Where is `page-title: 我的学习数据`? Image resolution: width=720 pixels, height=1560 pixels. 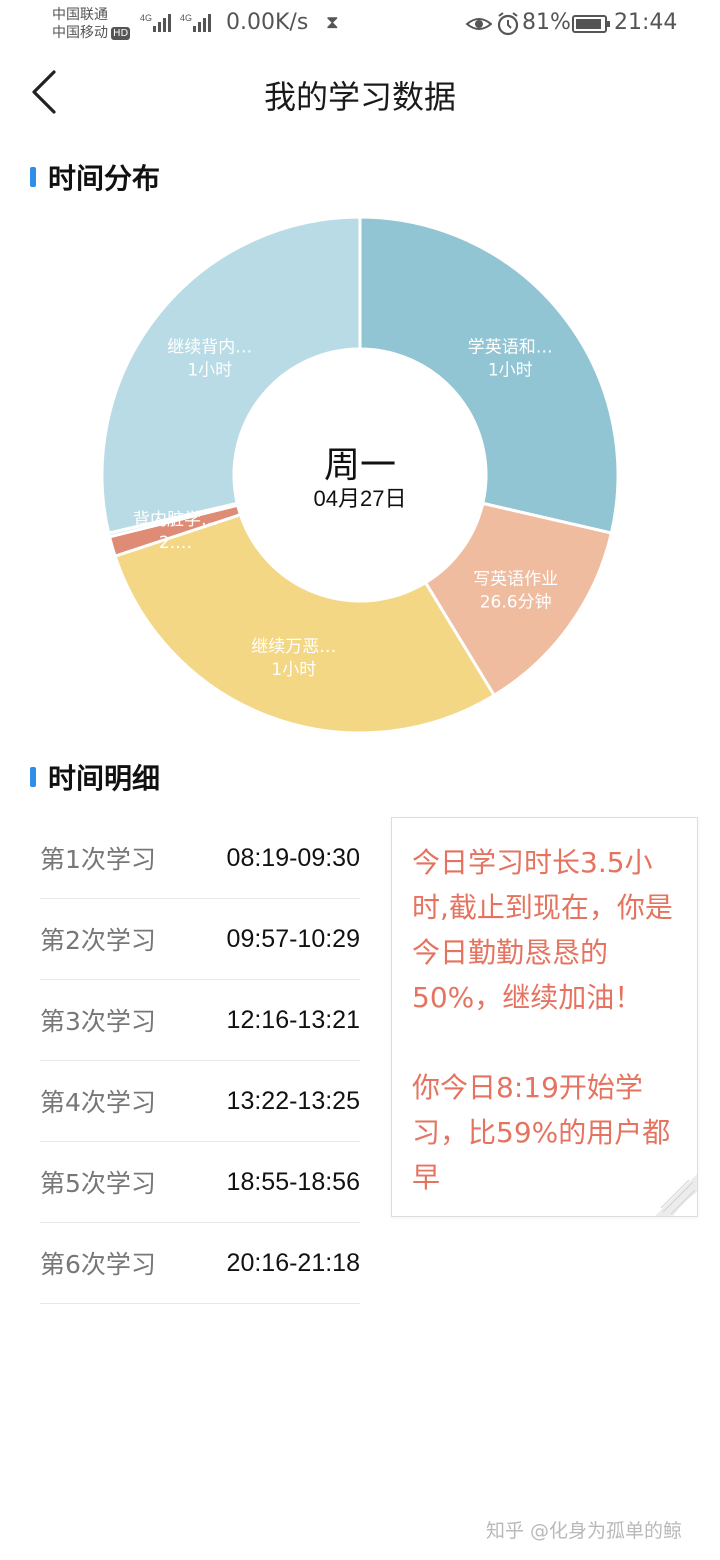 page-title: 我的学习数据 is located at coordinates (359, 97).